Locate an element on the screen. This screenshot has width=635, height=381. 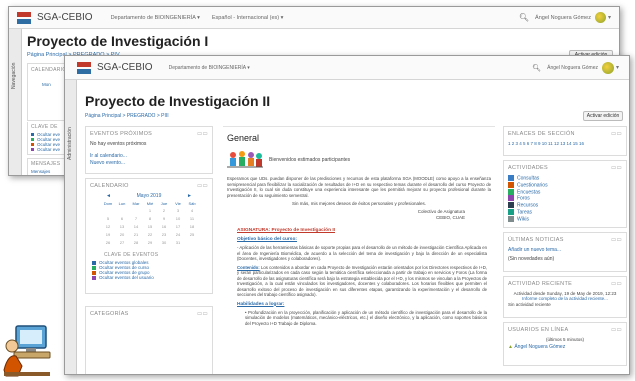
calendar-day: 29 is located at coordinates (150, 242).